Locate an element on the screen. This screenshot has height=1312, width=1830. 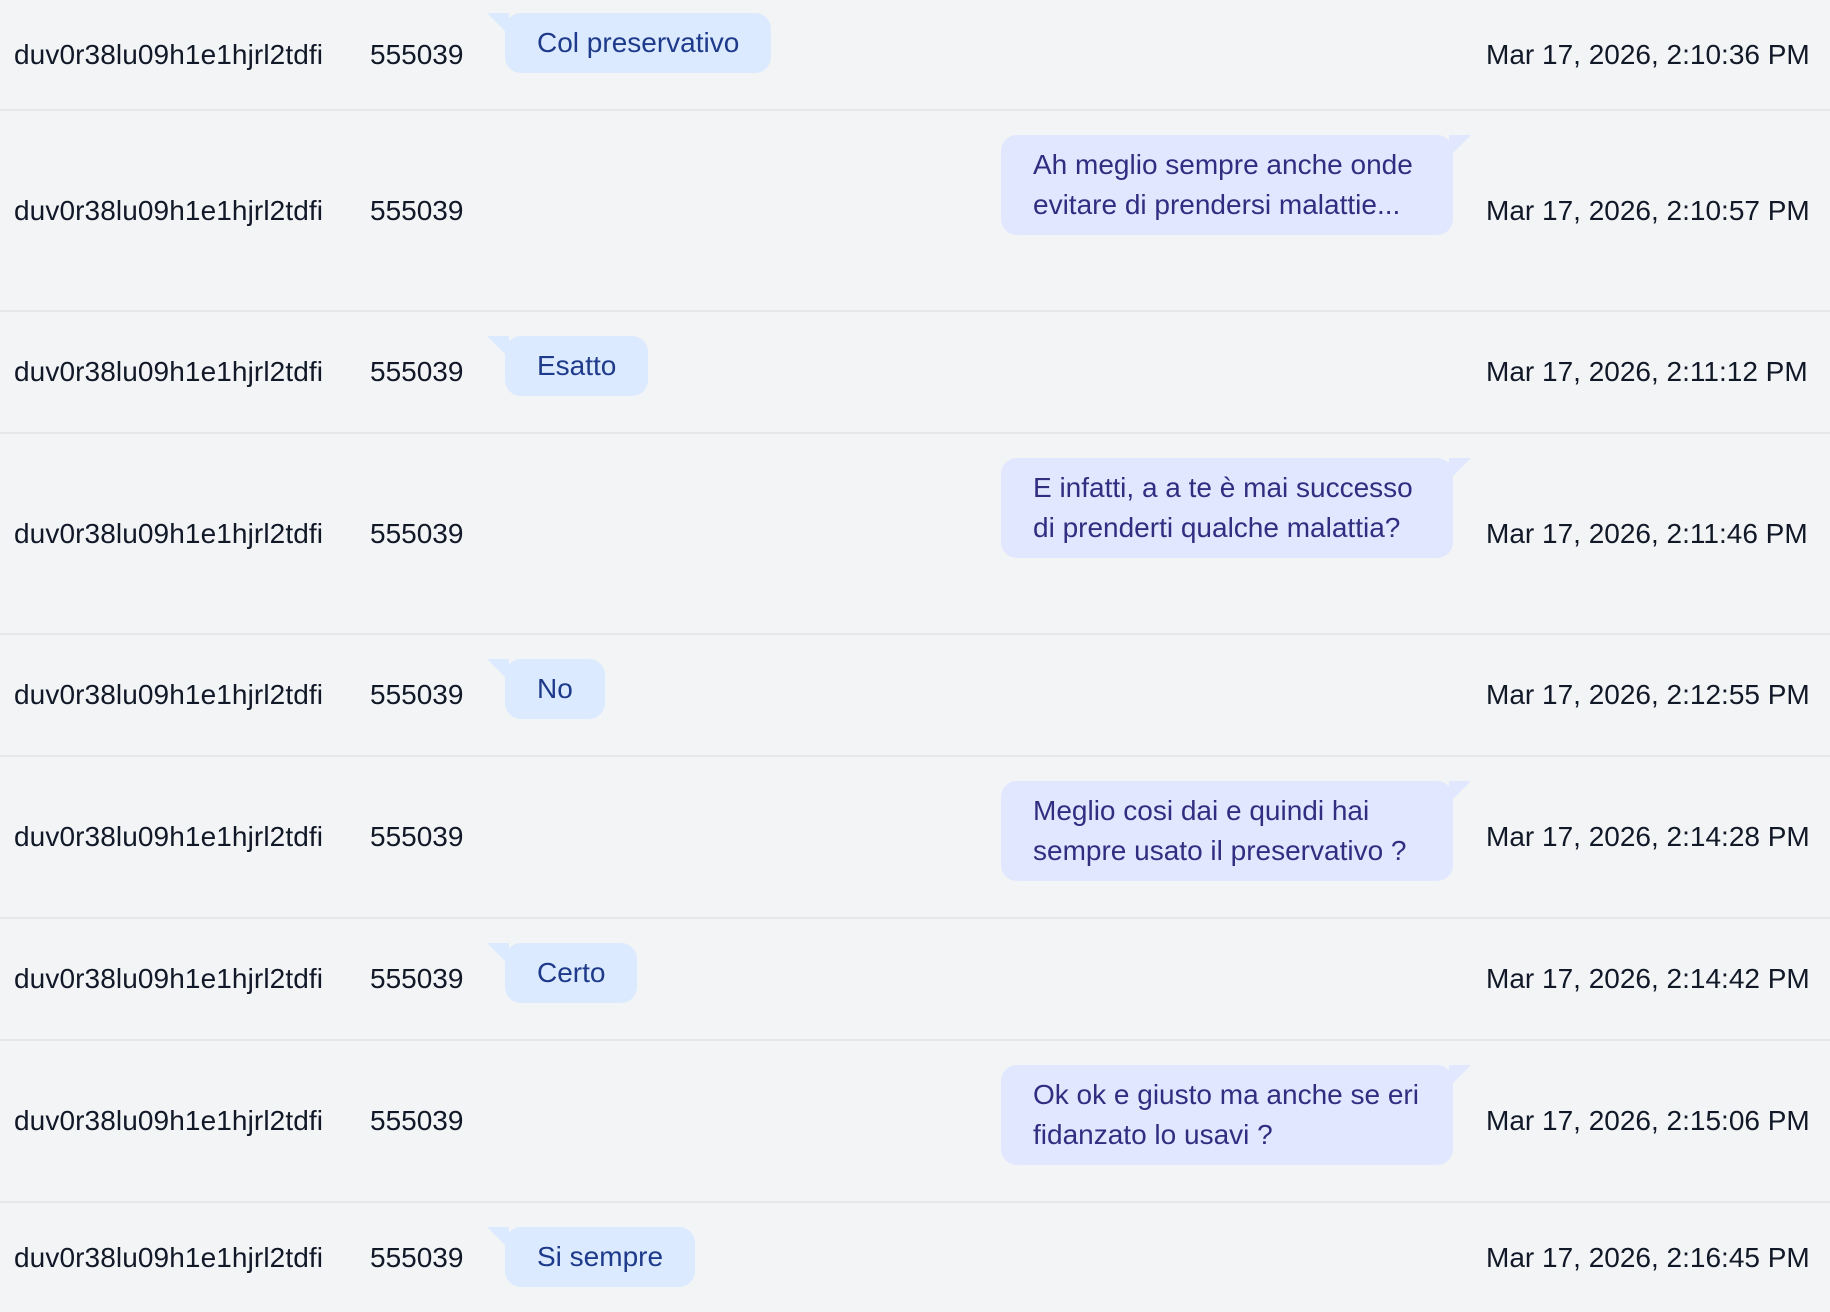
timestamp-cell: Mar 17, 2026, 2:15:06 PM is located at coordinates (1648, 1120).